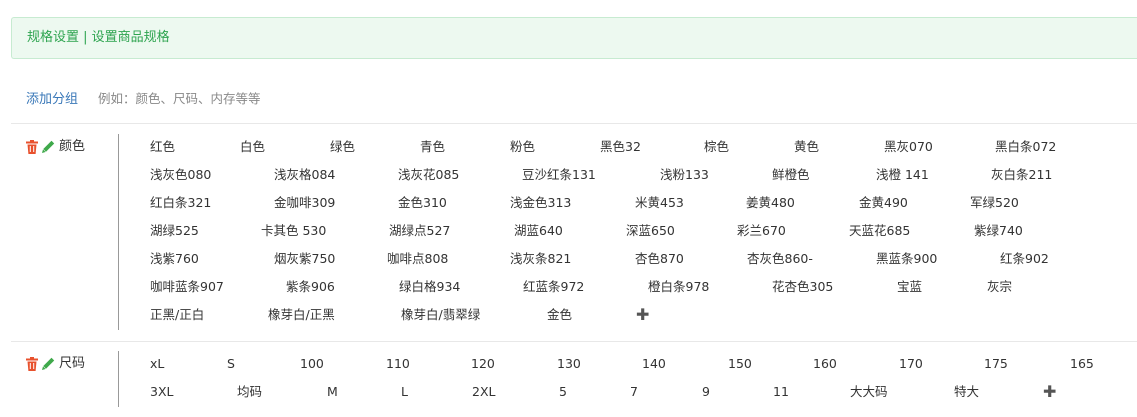  What do you see at coordinates (559, 175) in the screenshot?
I see `spec-value: 豆沙红条131` at bounding box center [559, 175].